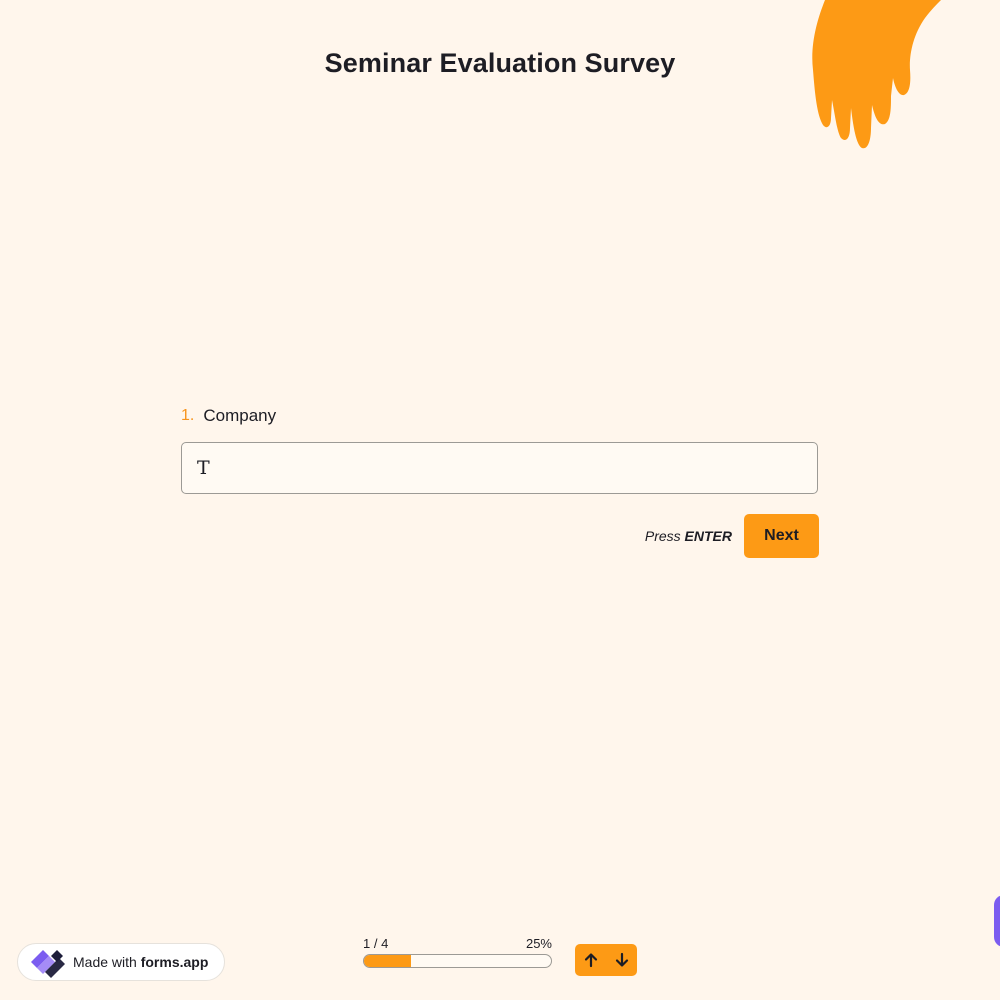 This screenshot has height=1000, width=1000. What do you see at coordinates (500, 416) in the screenshot?
I see `question-label: 1. Company` at bounding box center [500, 416].